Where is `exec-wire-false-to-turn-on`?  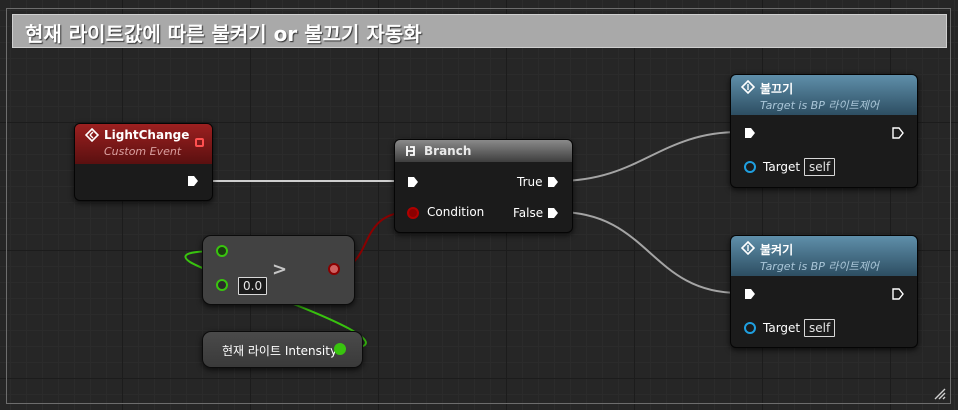 exec-wire-false-to-turn-on is located at coordinates (648, 252).